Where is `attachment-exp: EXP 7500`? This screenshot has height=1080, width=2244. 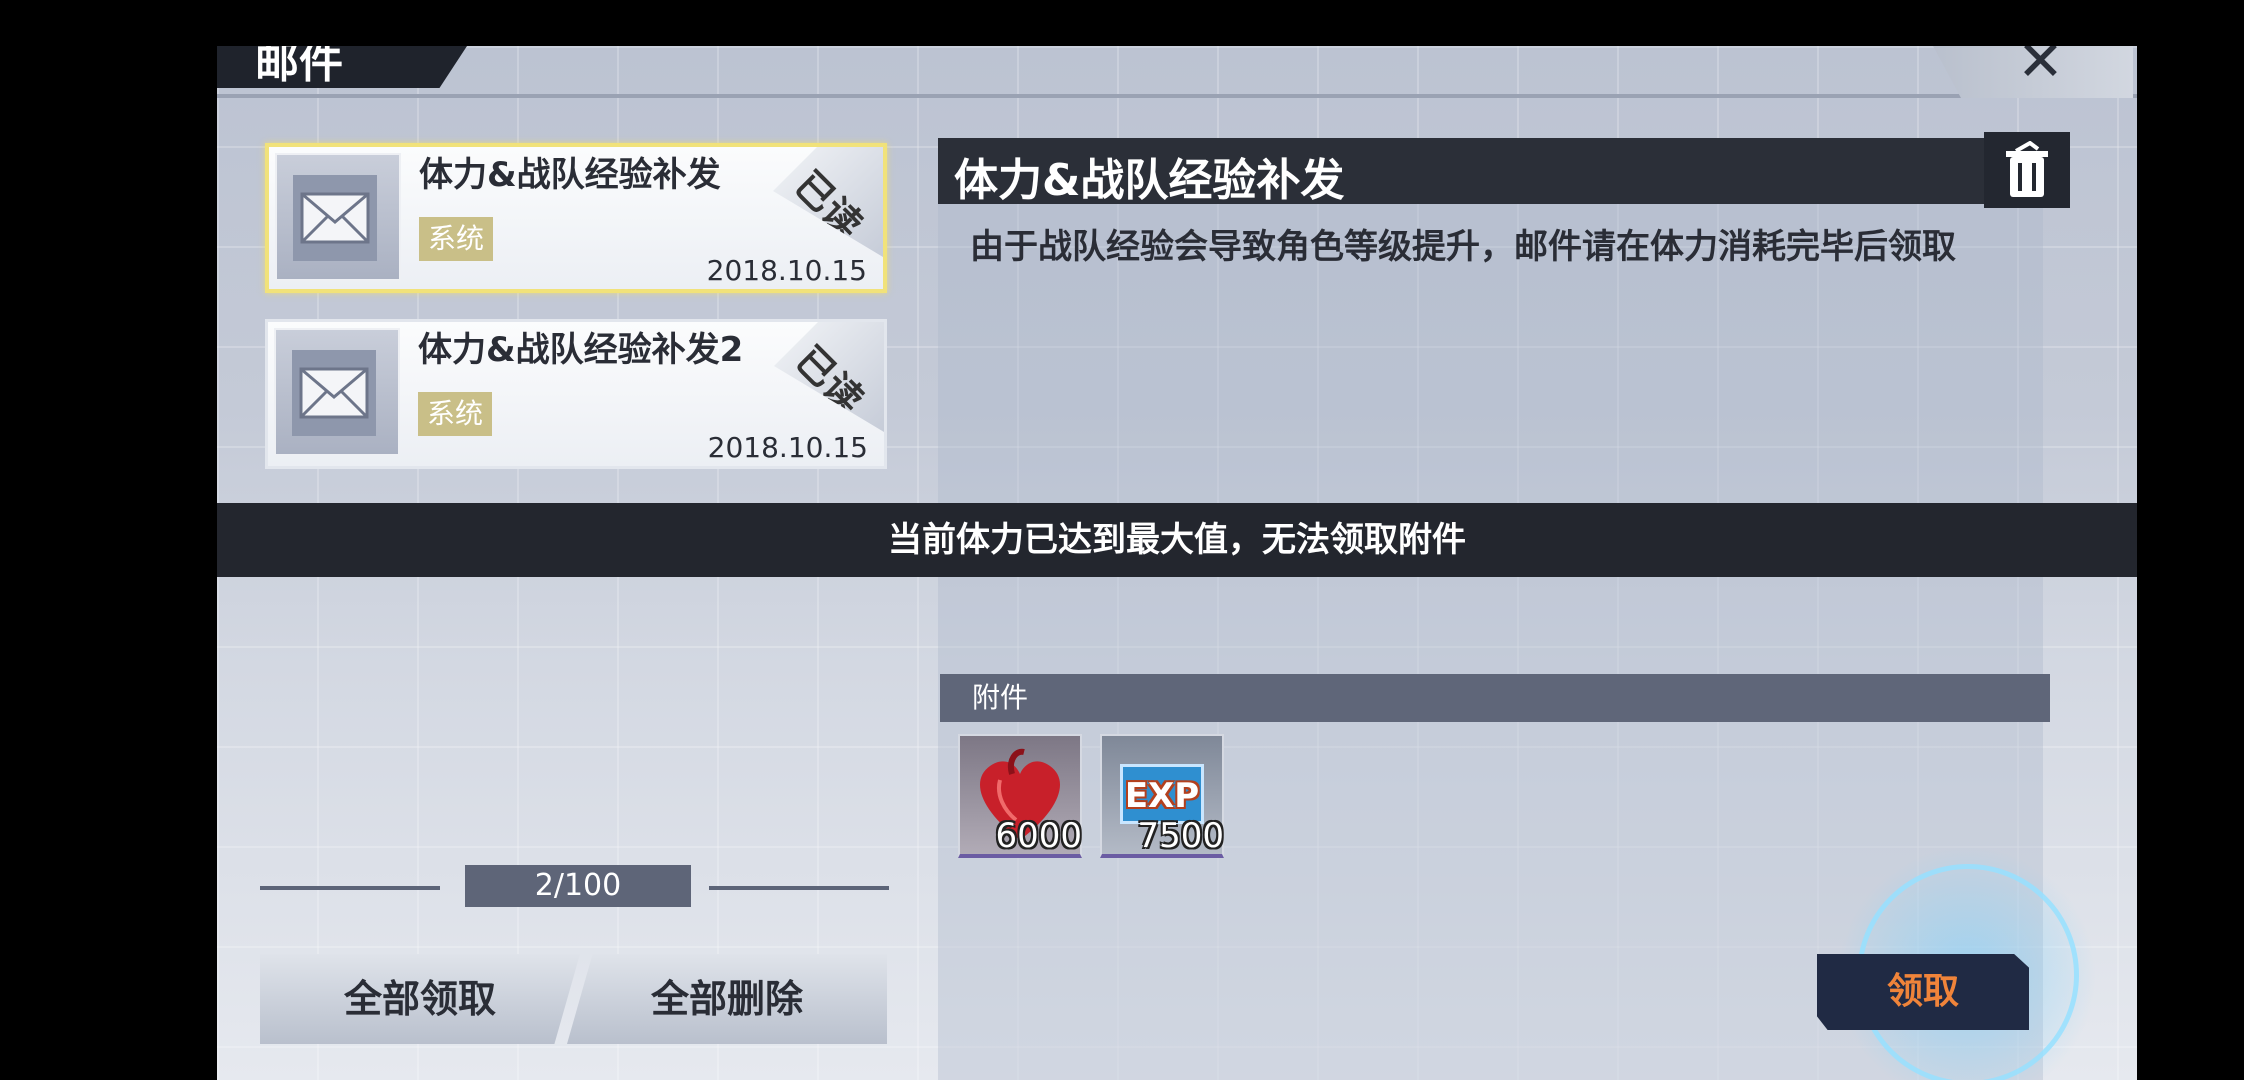 attachment-exp: EXP 7500 is located at coordinates (1162, 796).